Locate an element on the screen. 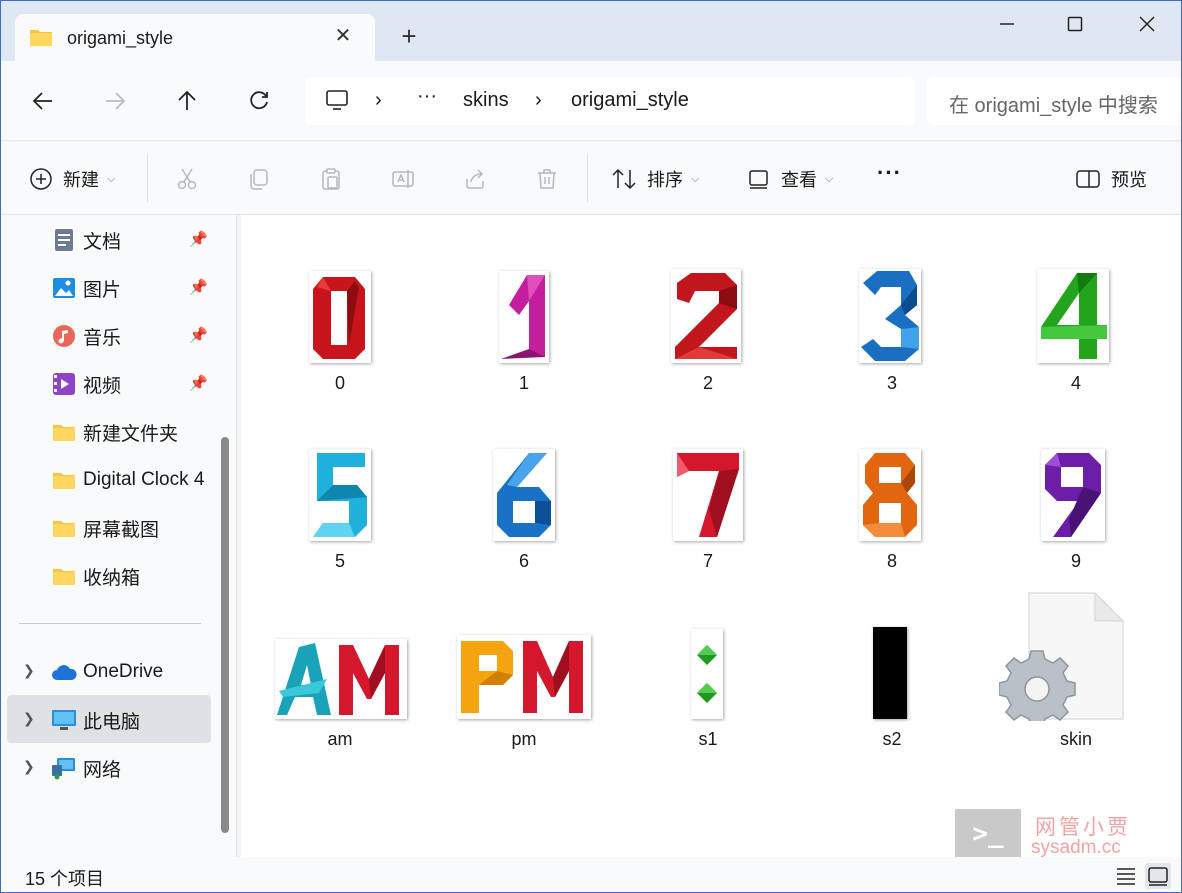 The height and width of the screenshot is (893, 1182). copy-icon is located at coordinates (259, 179).